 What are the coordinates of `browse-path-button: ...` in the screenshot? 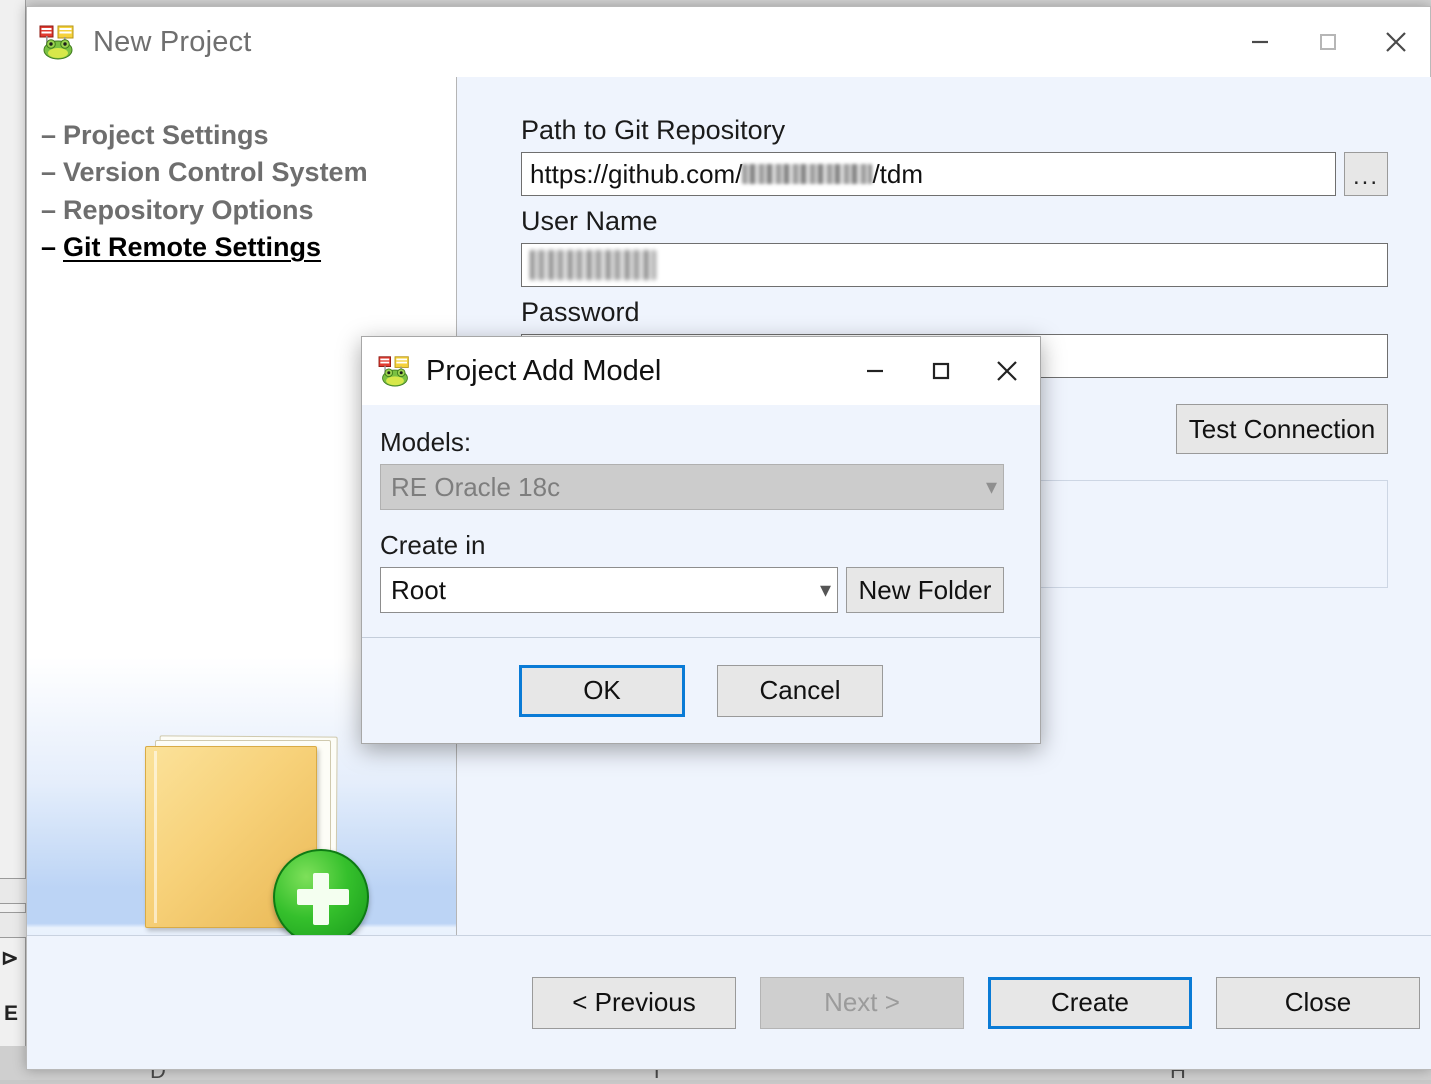 It's located at (1366, 174).